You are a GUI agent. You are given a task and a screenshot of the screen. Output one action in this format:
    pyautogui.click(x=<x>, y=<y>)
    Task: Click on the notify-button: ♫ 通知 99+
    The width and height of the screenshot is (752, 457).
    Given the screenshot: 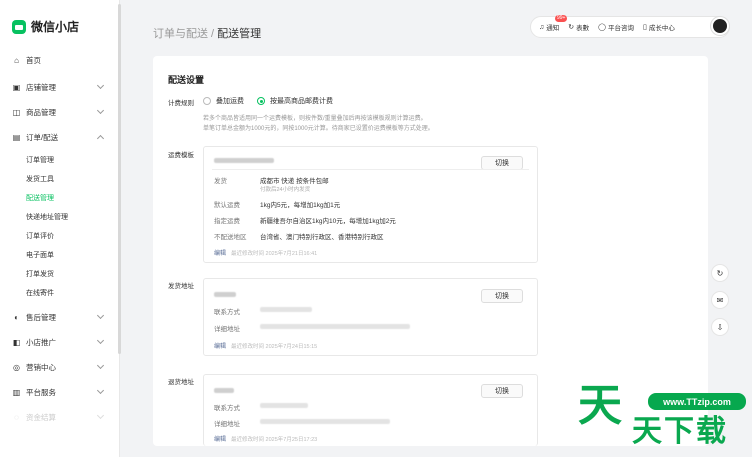 What is the action you would take?
    pyautogui.click(x=553, y=23)
    